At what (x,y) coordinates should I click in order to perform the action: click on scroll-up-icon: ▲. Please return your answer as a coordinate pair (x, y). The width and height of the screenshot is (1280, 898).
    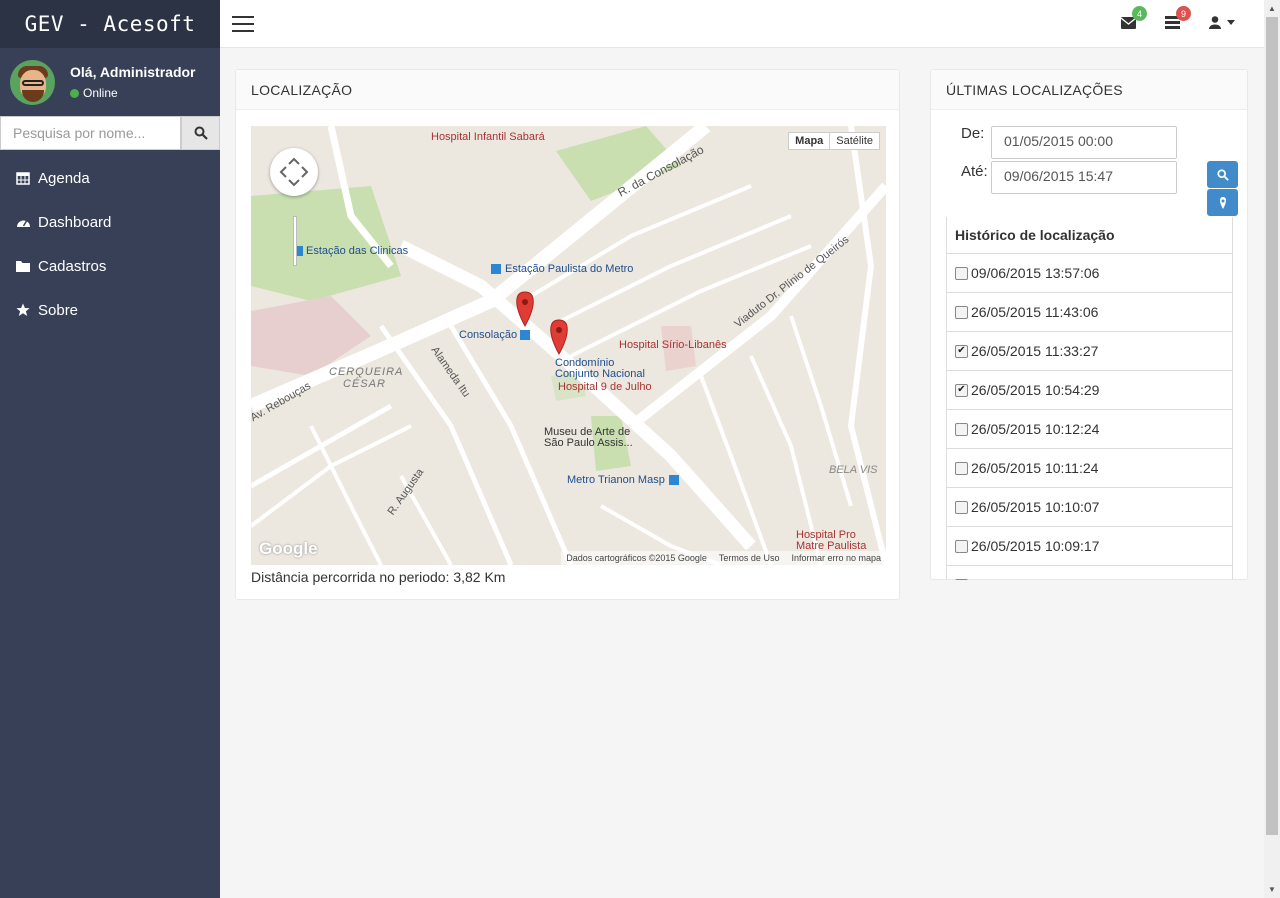
    Looking at the image, I should click on (1272, 8).